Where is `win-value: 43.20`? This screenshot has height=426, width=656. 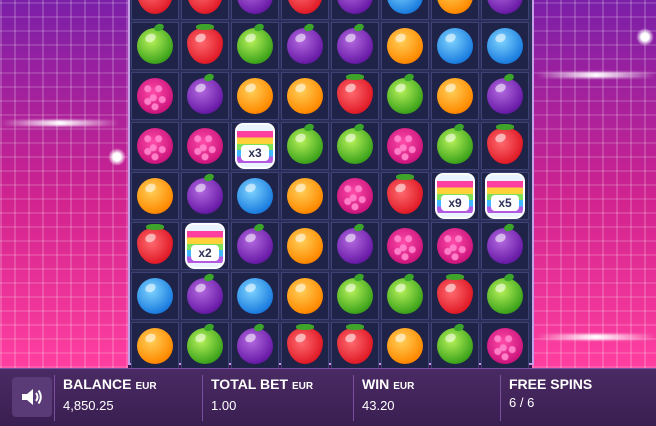 win-value: 43.20 is located at coordinates (378, 405).